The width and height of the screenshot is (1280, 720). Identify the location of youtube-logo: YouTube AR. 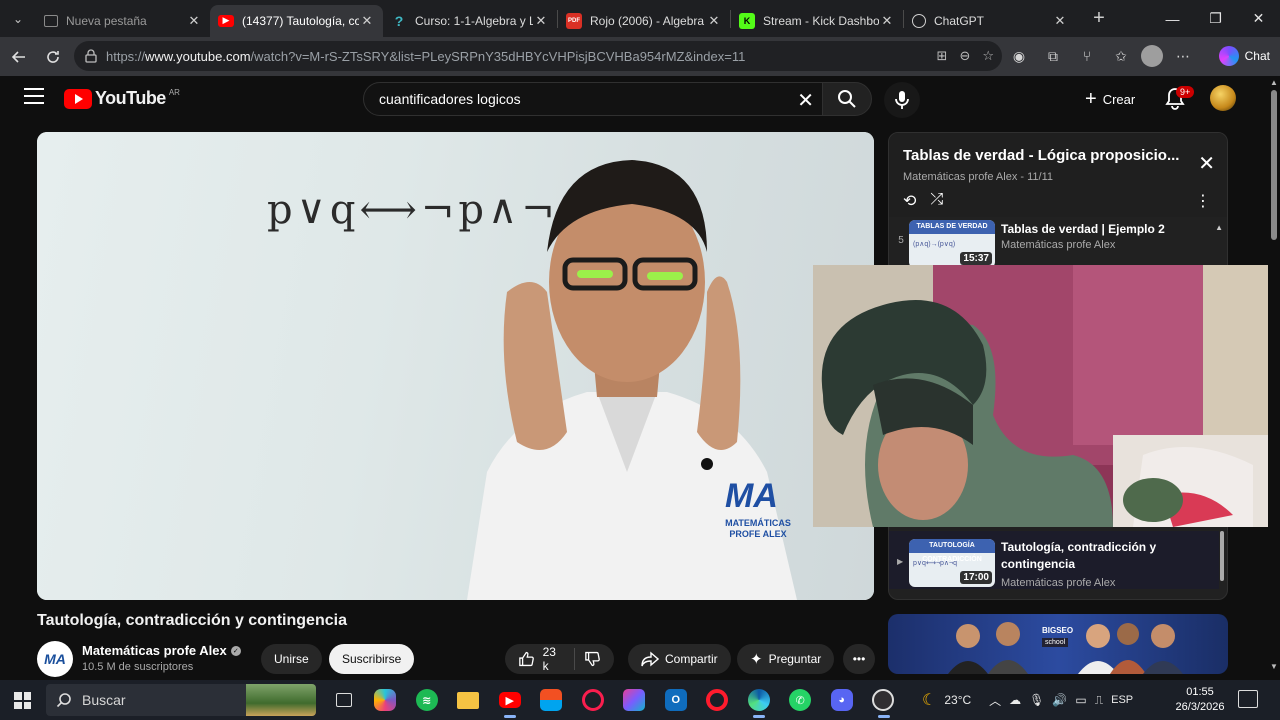
(122, 98).